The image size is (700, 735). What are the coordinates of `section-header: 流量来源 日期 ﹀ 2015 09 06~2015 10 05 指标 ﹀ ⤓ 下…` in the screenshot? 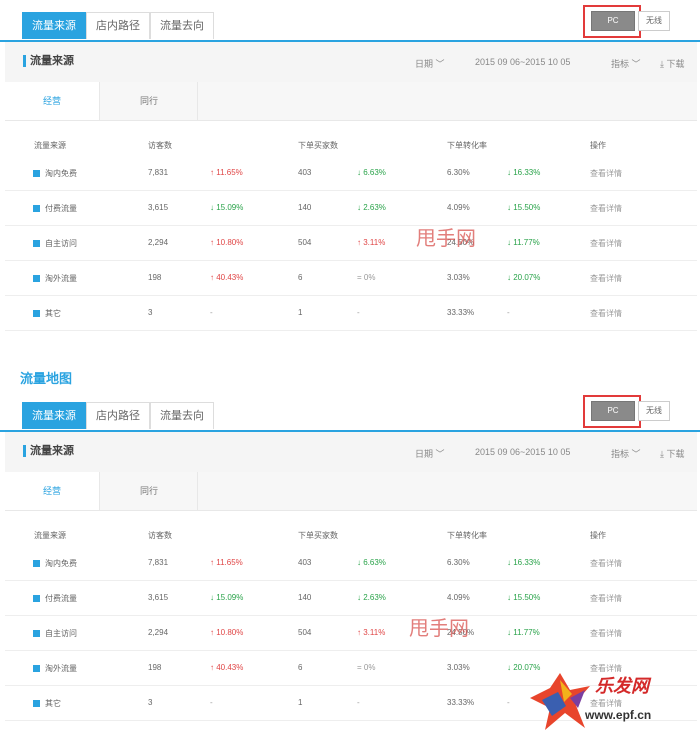 It's located at (351, 62).